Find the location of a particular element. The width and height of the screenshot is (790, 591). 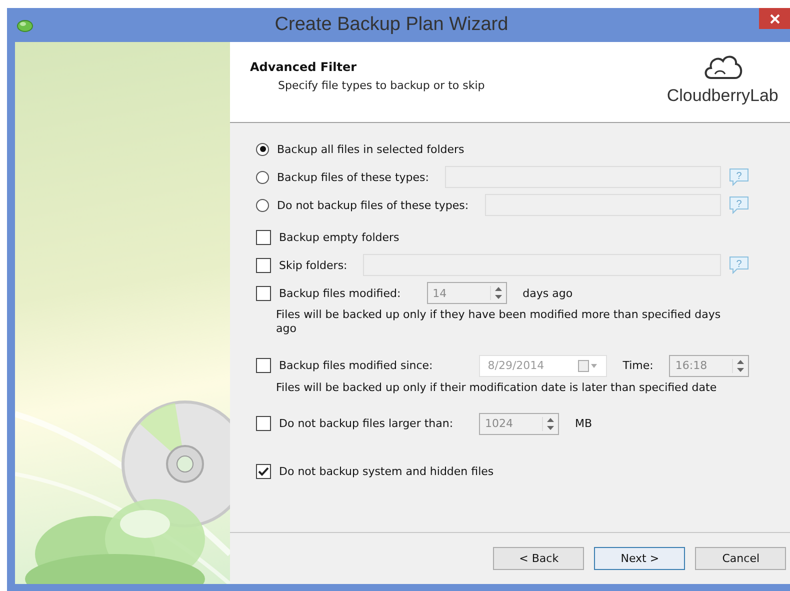

field-label: Time: is located at coordinates (638, 365).